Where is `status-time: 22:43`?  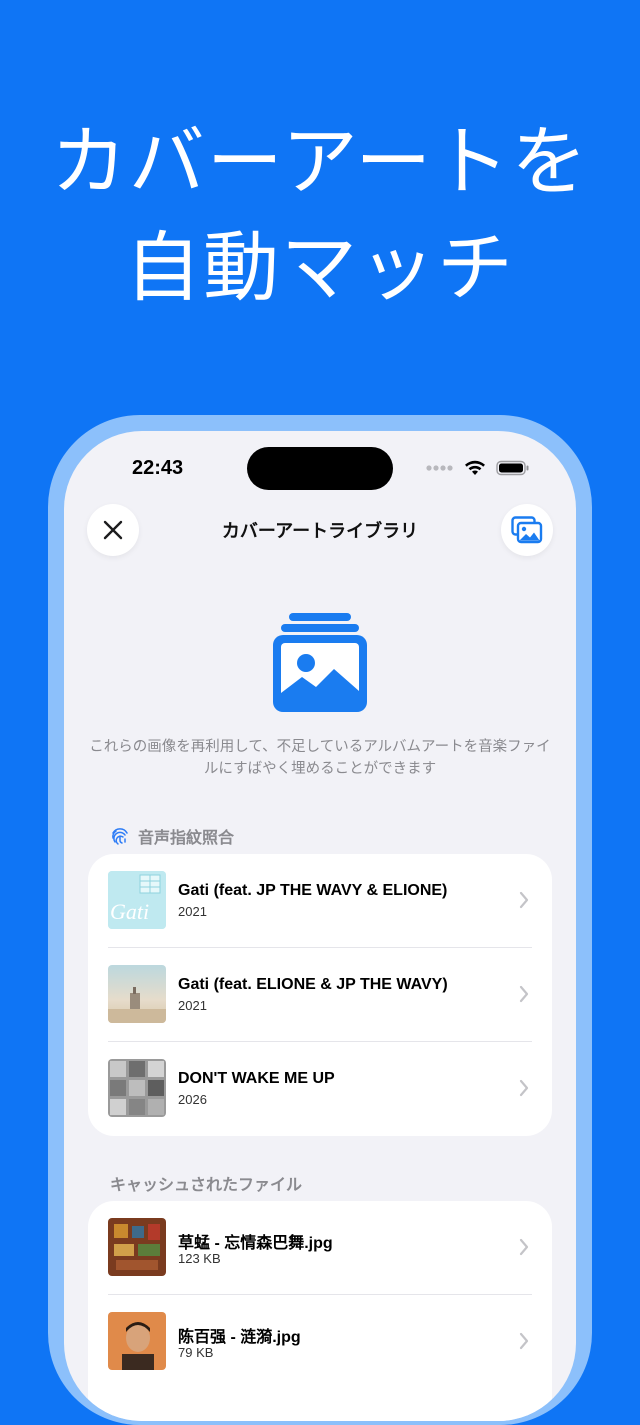
status-time: 22:43 is located at coordinates (158, 468).